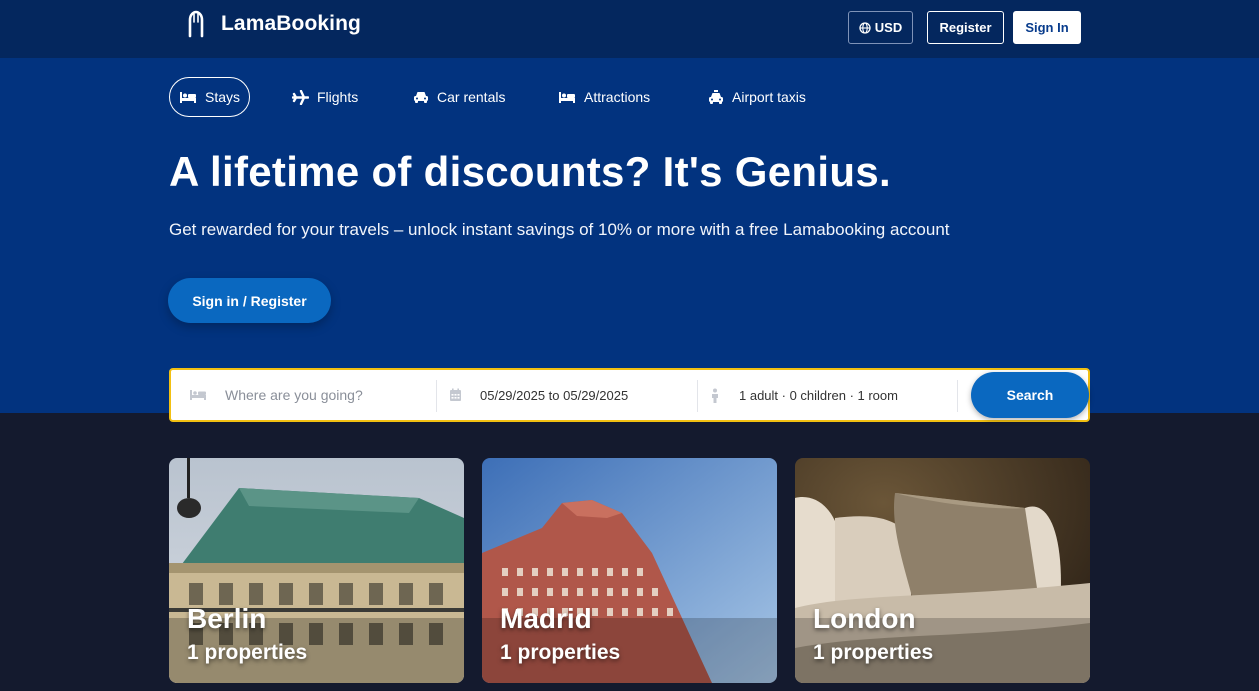  I want to click on nav-item-label: Flights, so click(338, 97).